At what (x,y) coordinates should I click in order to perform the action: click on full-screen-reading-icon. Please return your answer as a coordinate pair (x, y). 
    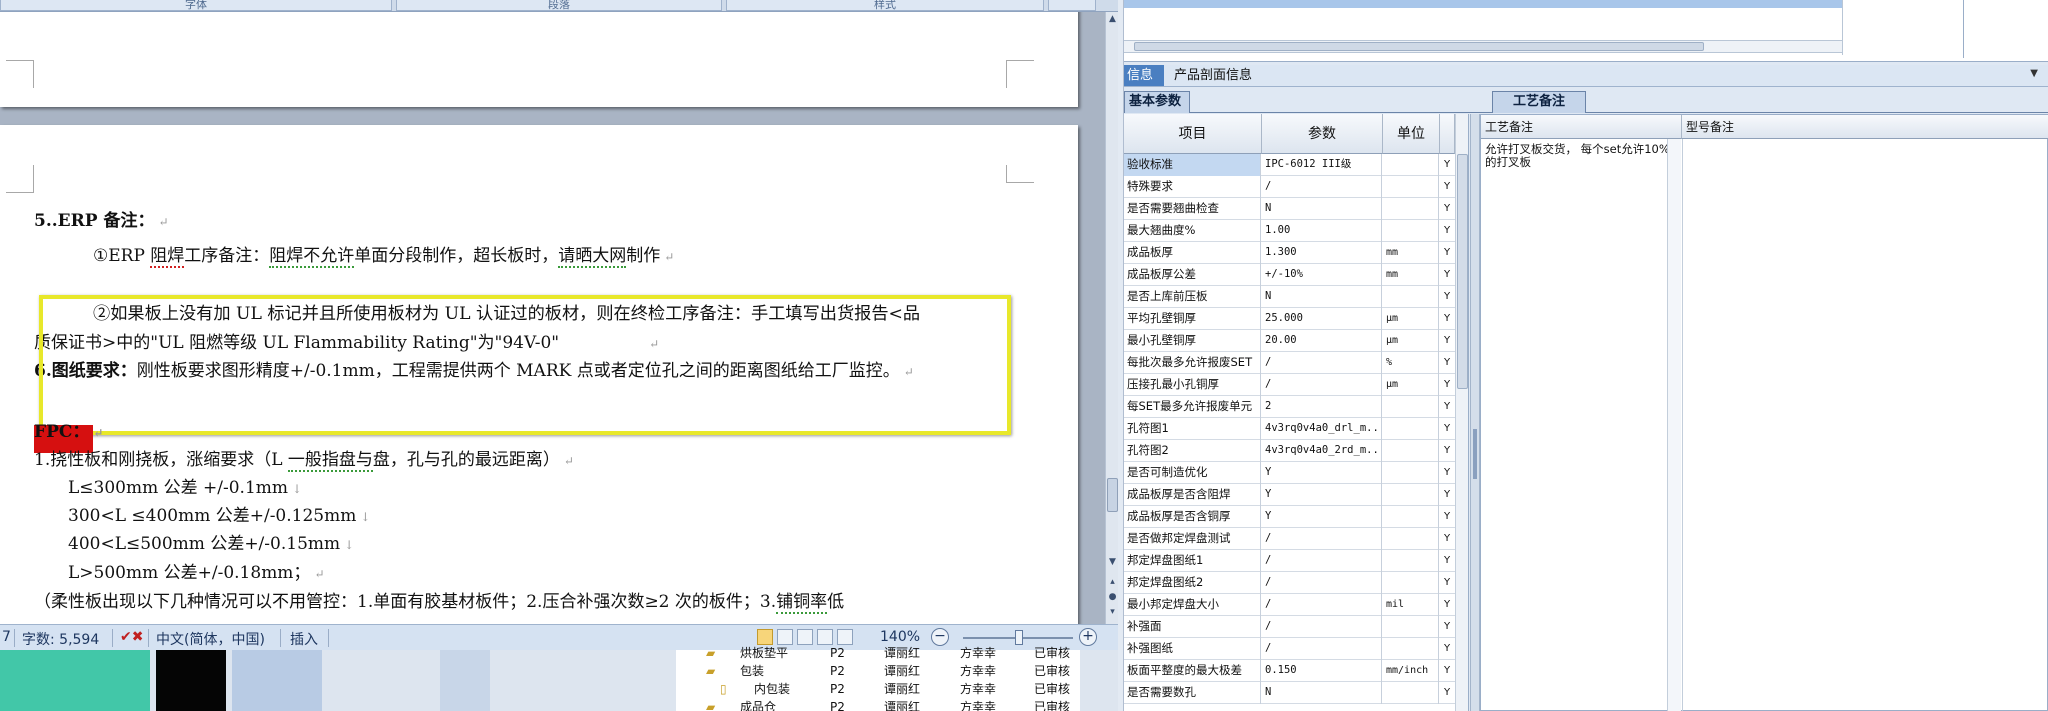
    Looking at the image, I should click on (785, 637).